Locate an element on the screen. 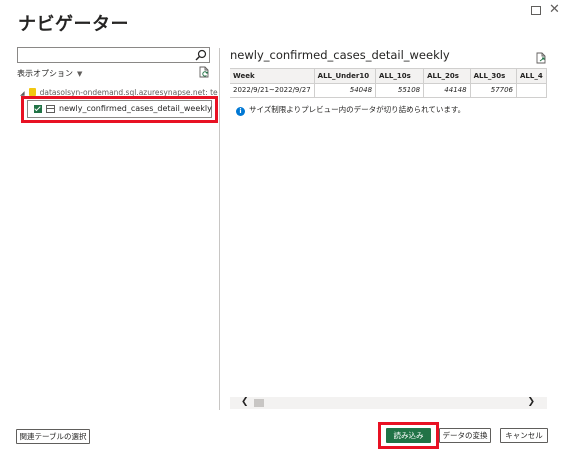  table-cell: 2022/9/21~2022/9/27 is located at coordinates (272, 90).